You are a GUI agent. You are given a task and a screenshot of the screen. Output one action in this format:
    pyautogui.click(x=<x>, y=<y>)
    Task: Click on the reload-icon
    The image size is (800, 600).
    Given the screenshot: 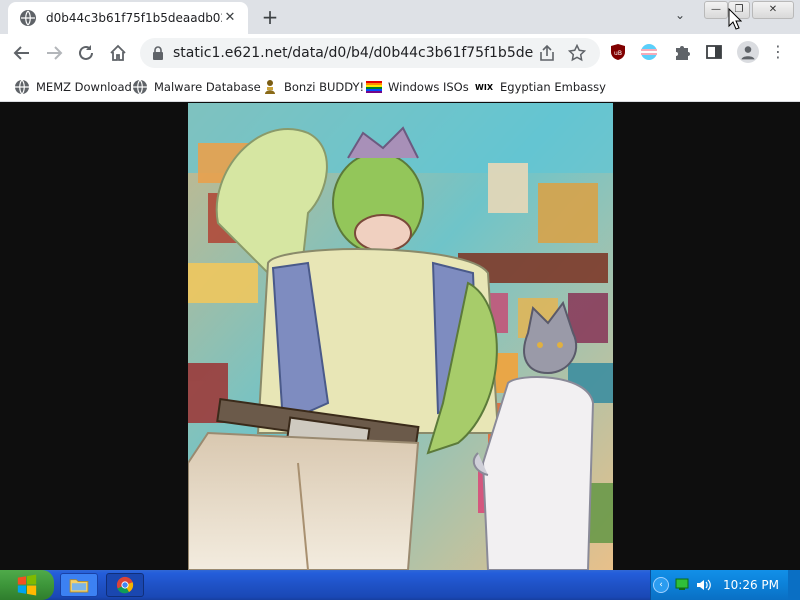 What is the action you would take?
    pyautogui.click(x=86, y=52)
    